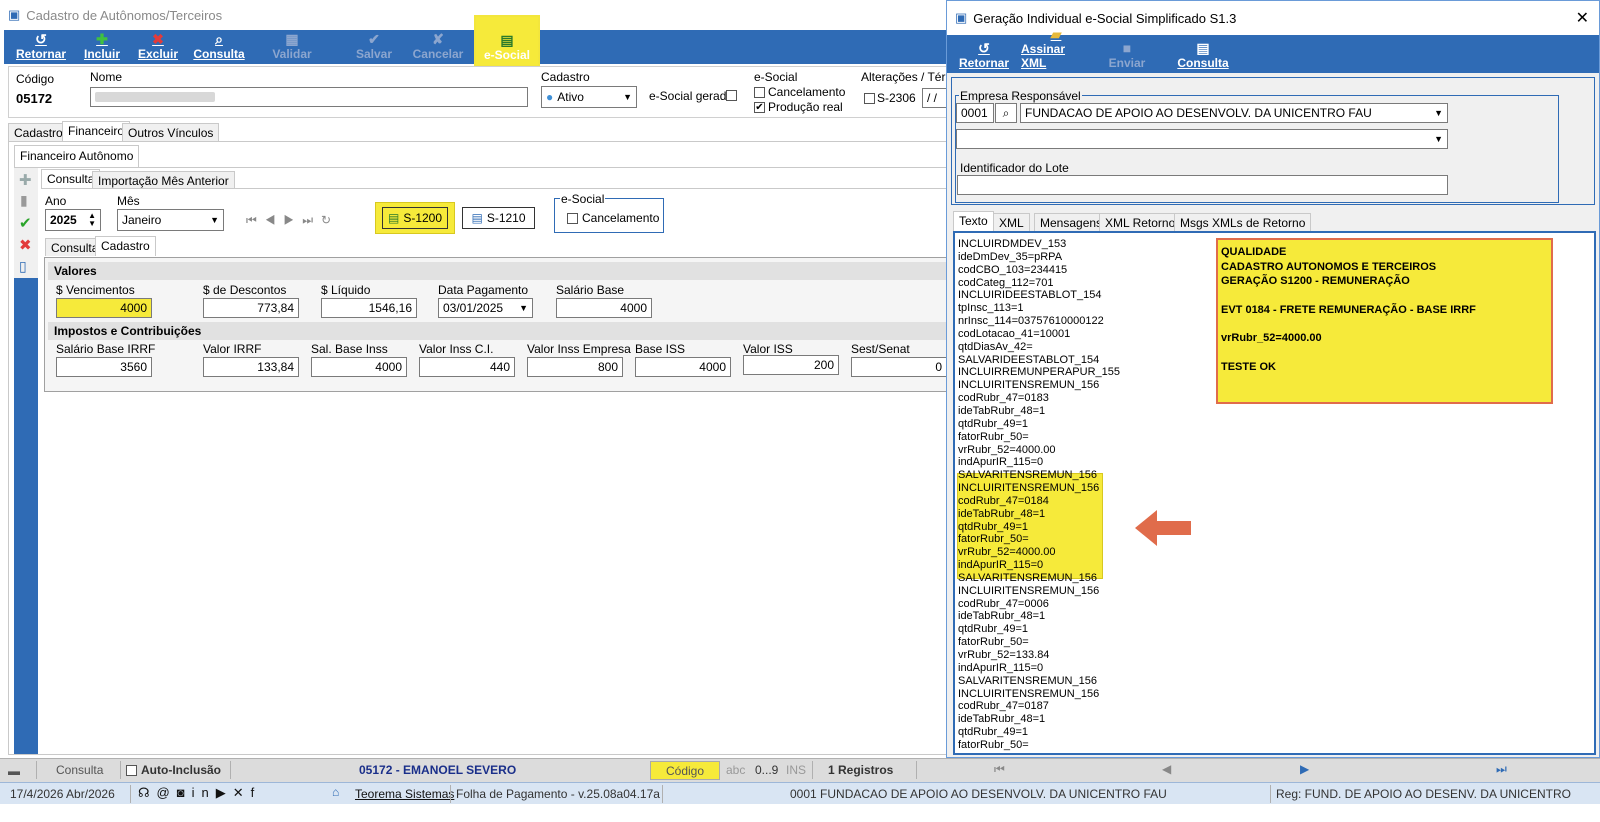  Describe the element at coordinates (415, 218) in the screenshot. I see `s1200-button: ▤ S-1200` at that location.